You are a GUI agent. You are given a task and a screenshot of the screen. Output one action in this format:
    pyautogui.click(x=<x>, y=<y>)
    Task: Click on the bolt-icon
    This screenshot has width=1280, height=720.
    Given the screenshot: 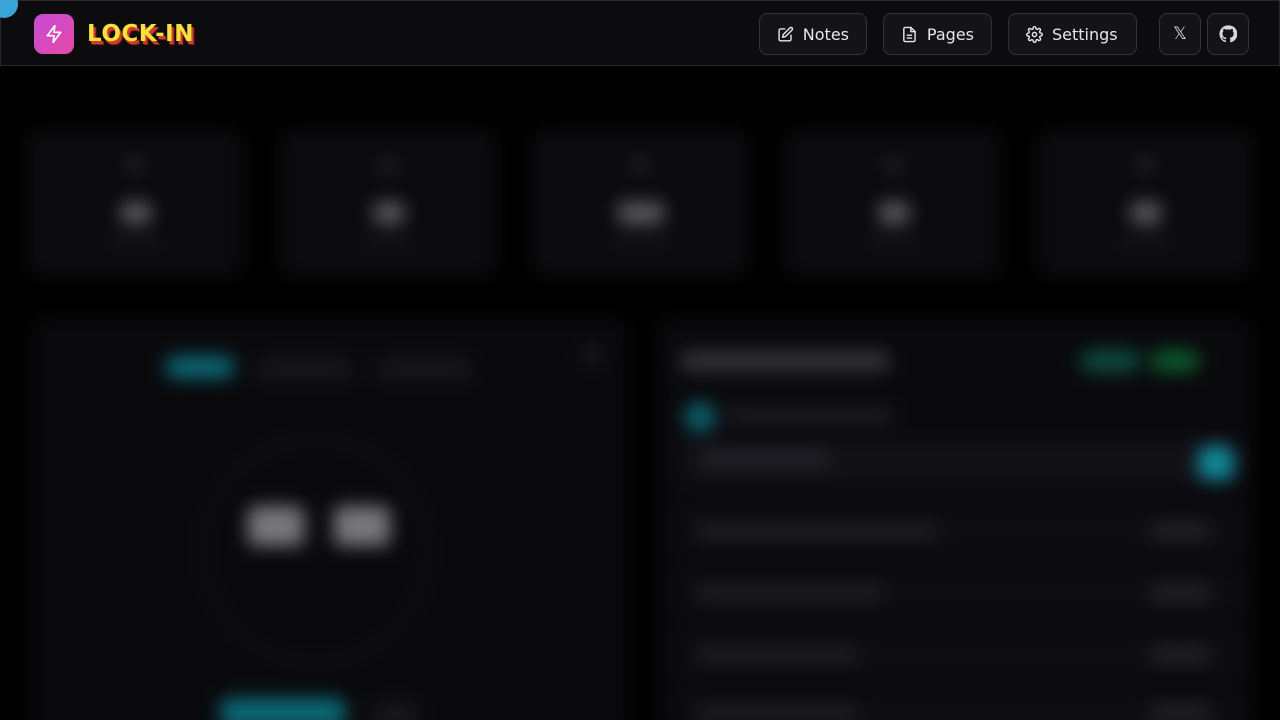 What is the action you would take?
    pyautogui.click(x=54, y=34)
    